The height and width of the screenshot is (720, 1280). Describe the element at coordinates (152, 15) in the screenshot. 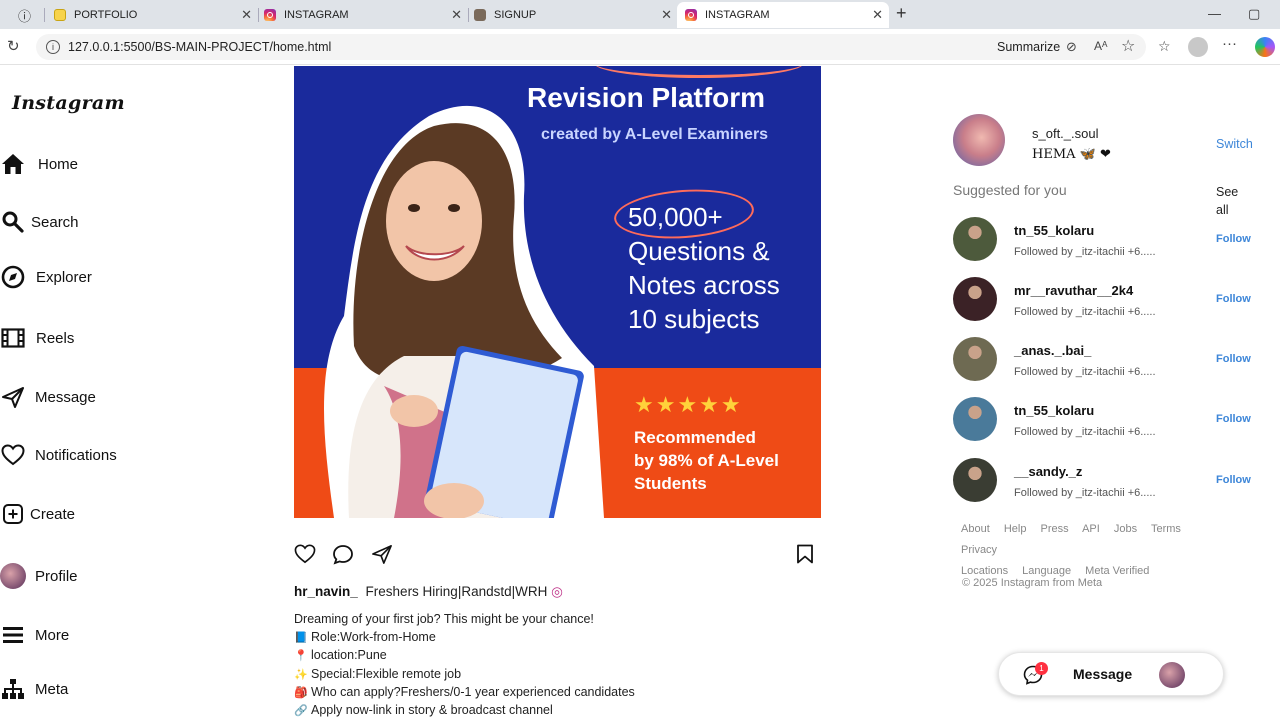

I see `tab-portfolio: PORTFOLIO ✕` at that location.